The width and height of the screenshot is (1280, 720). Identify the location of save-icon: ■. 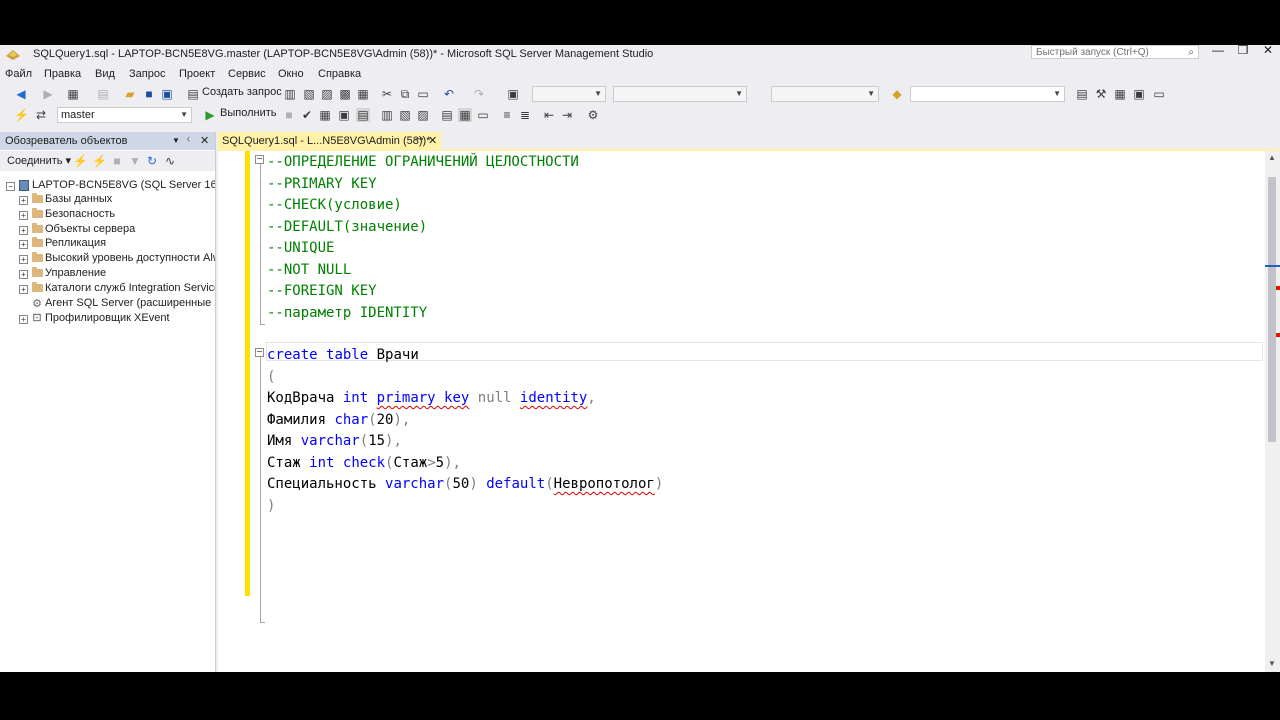
(149, 94).